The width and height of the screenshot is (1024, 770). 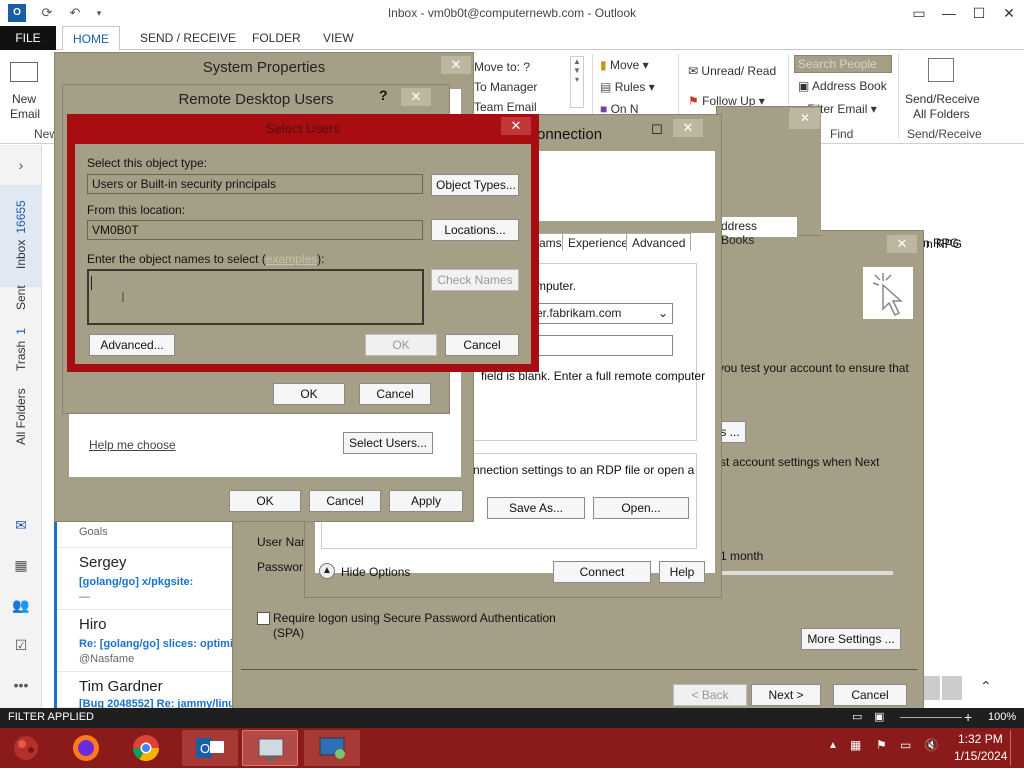 I want to click on rdu-close-button: ✕, so click(x=416, y=97).